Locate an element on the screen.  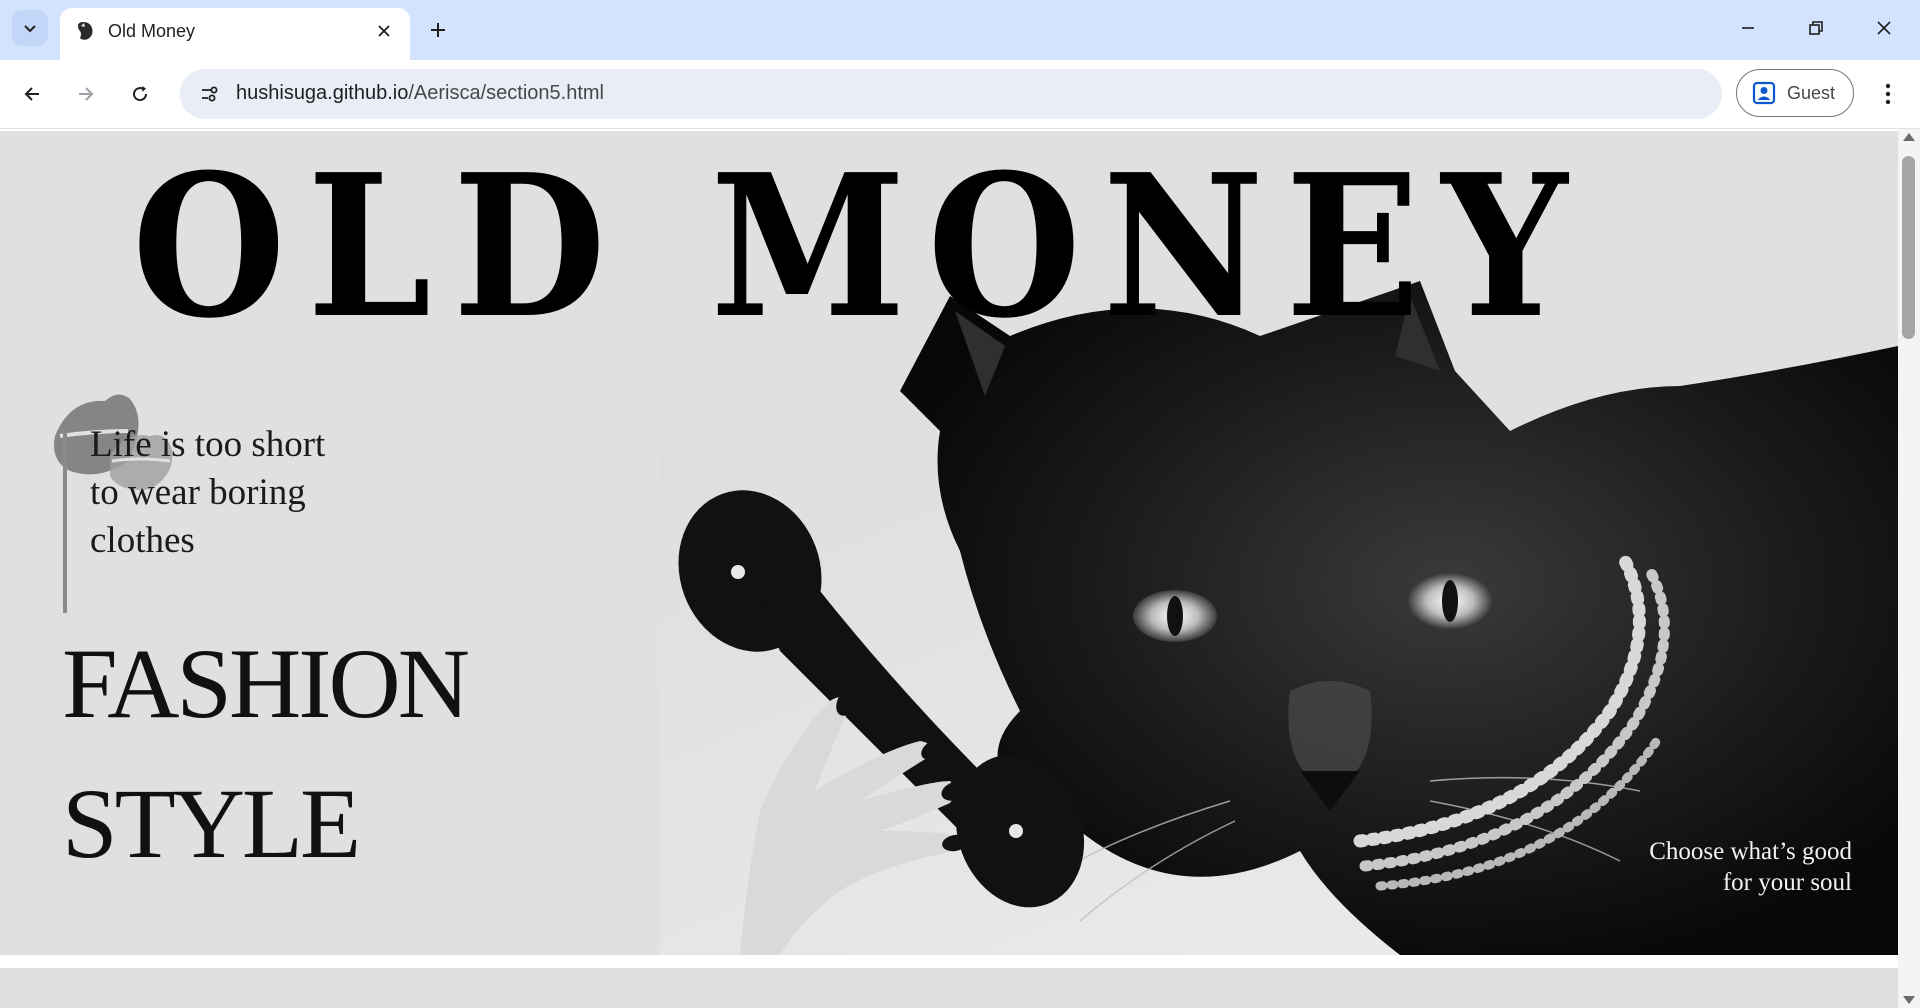
site-info-button is located at coordinates (209, 94).